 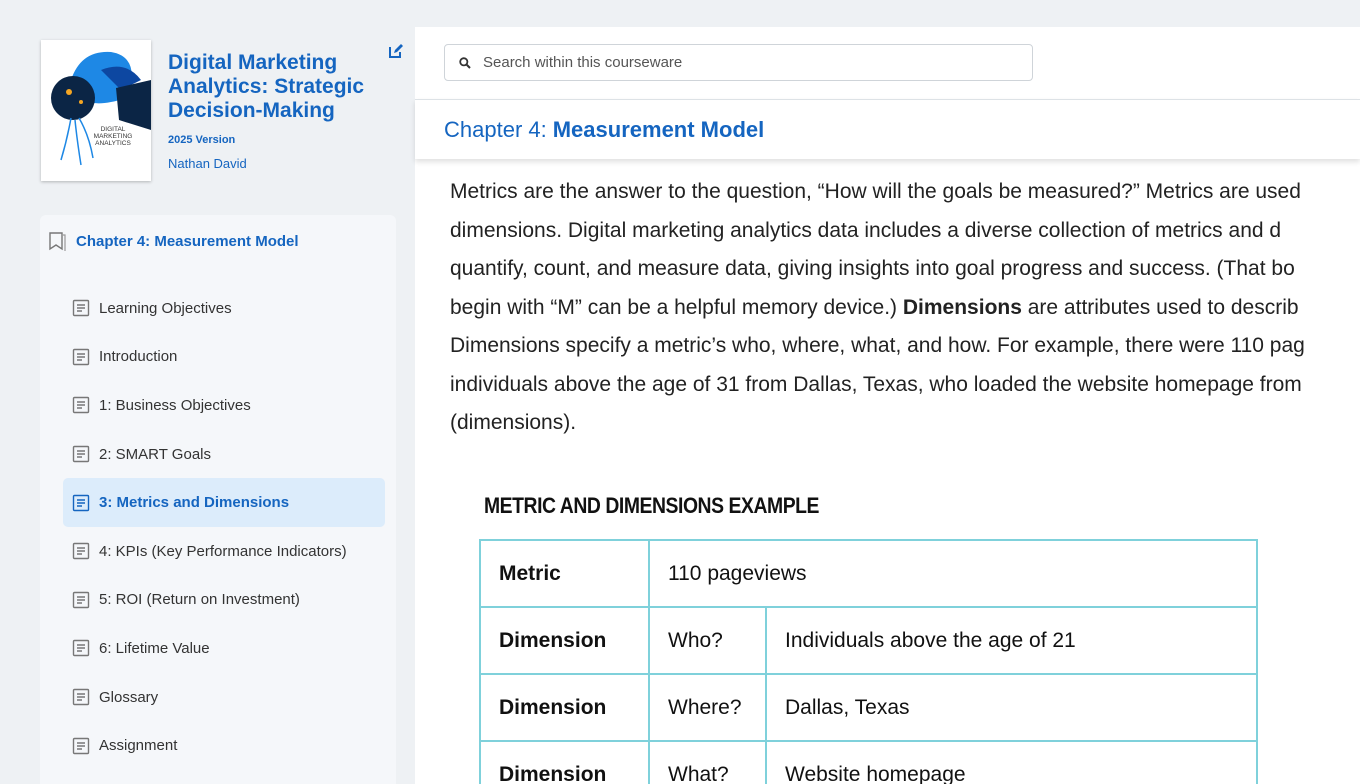 I want to click on search-icon, so click(x=465, y=62).